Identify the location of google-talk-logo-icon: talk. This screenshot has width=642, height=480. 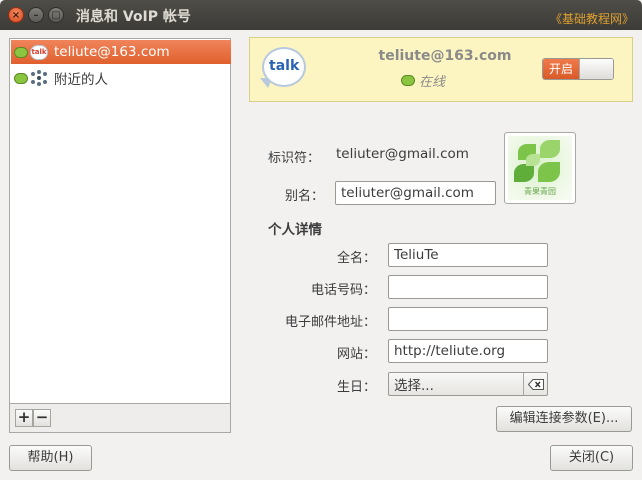
(284, 67).